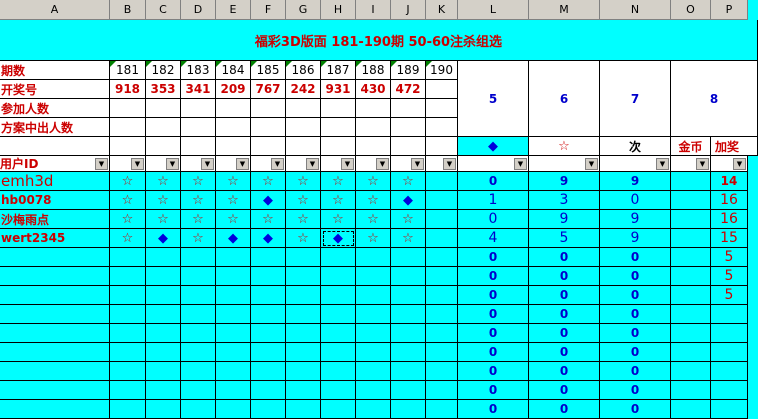 The height and width of the screenshot is (419, 758). Describe the element at coordinates (303, 89) in the screenshot. I see `draw-cell: 242` at that location.